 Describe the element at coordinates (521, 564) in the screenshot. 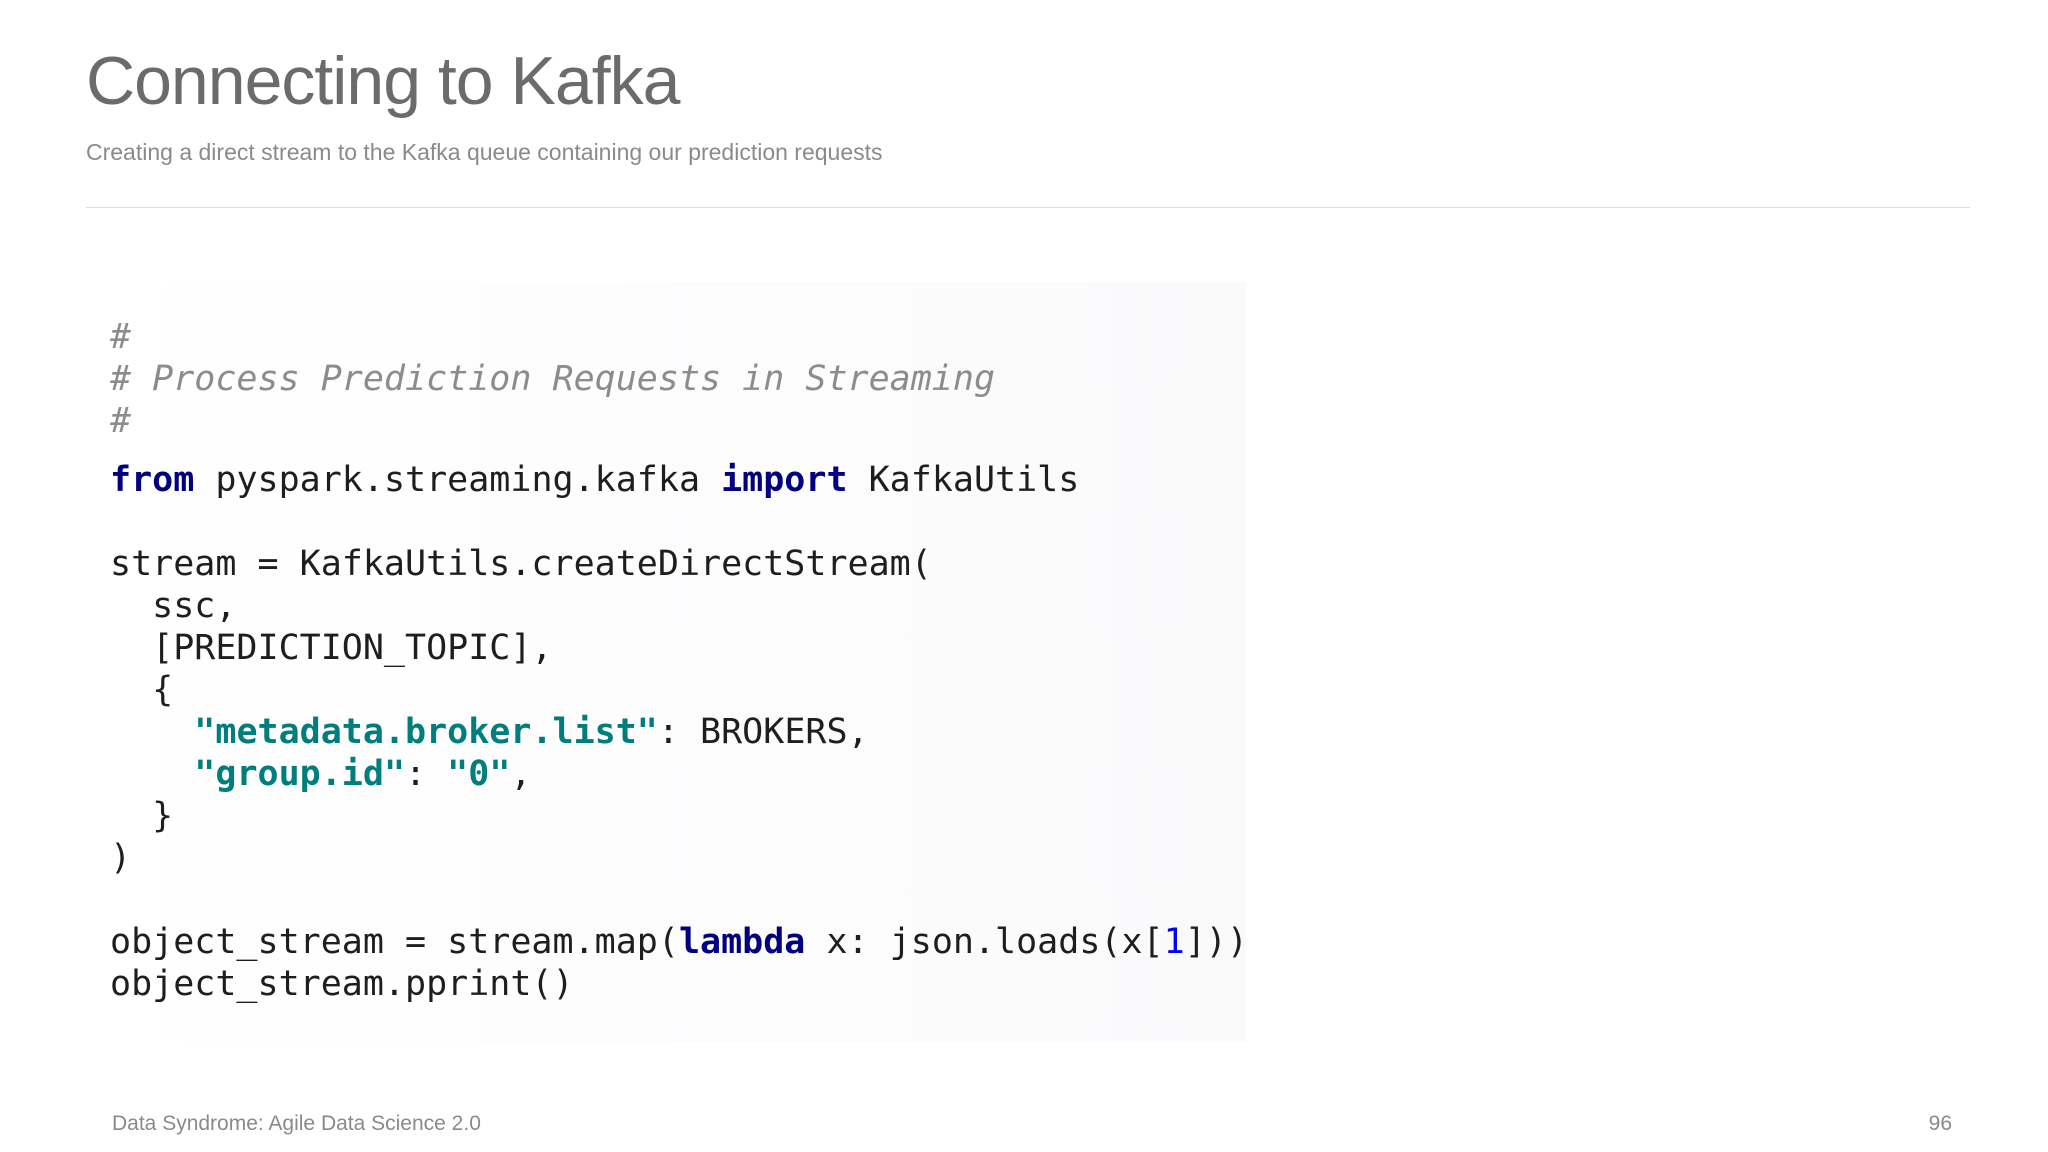

I see `code-text: stream = KafkaUtils.createDirectStream(` at that location.